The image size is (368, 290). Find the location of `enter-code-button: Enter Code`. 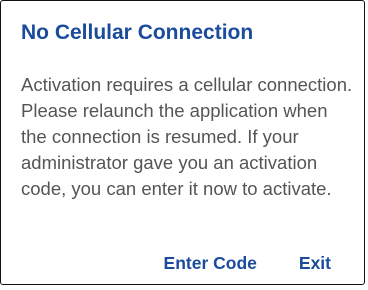

enter-code-button: Enter Code is located at coordinates (210, 263).